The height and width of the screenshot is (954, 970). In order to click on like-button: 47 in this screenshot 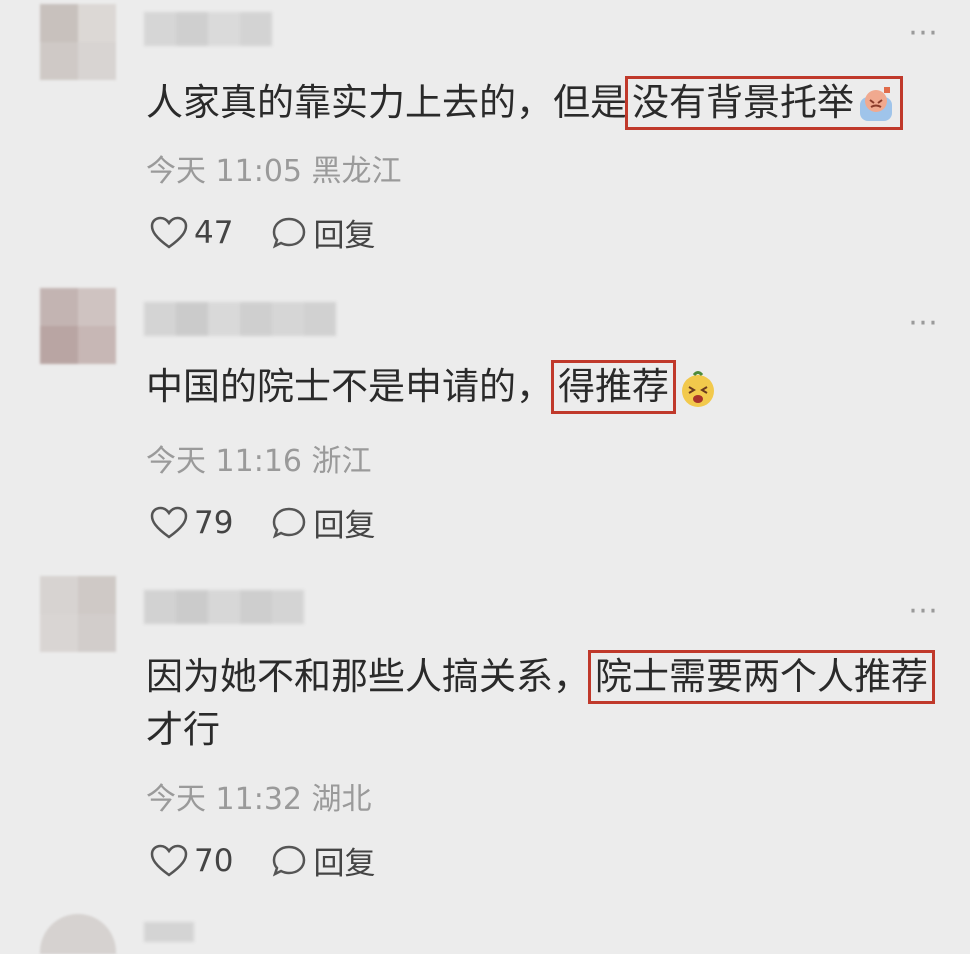, I will do `click(191, 233)`.